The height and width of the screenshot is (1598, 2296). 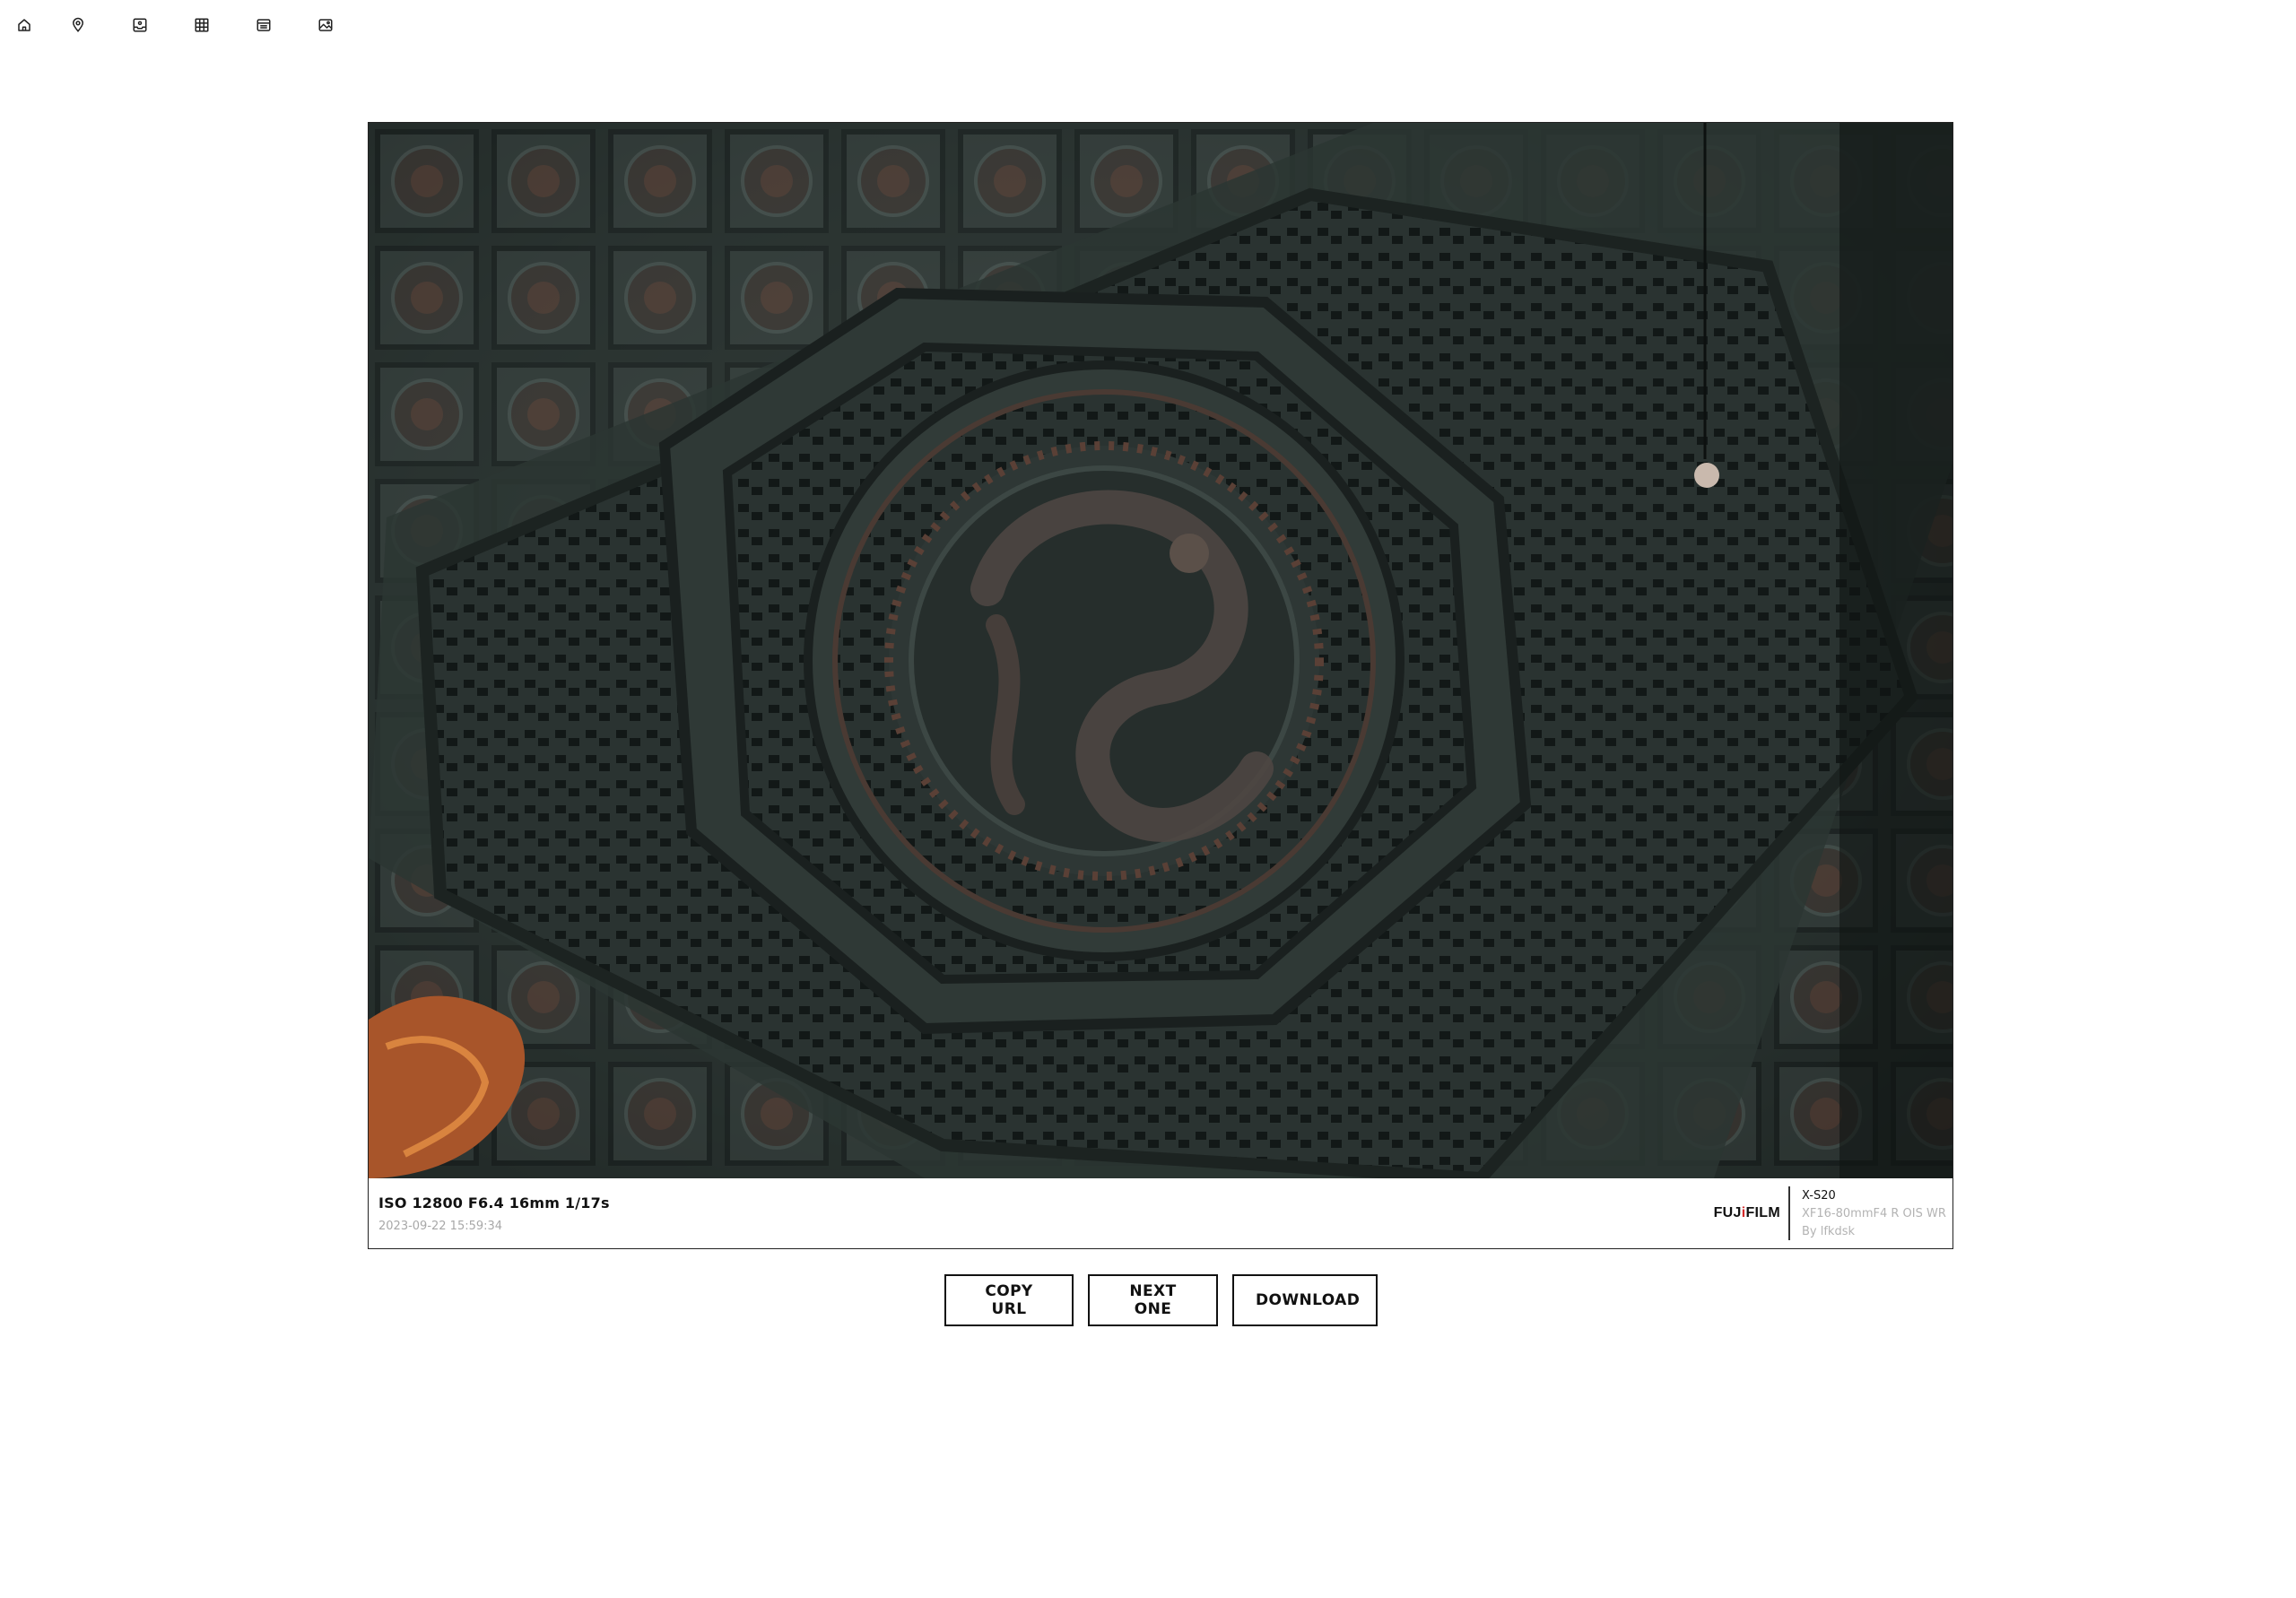 I want to click on download-button: DOWNLOAD, so click(x=1305, y=1300).